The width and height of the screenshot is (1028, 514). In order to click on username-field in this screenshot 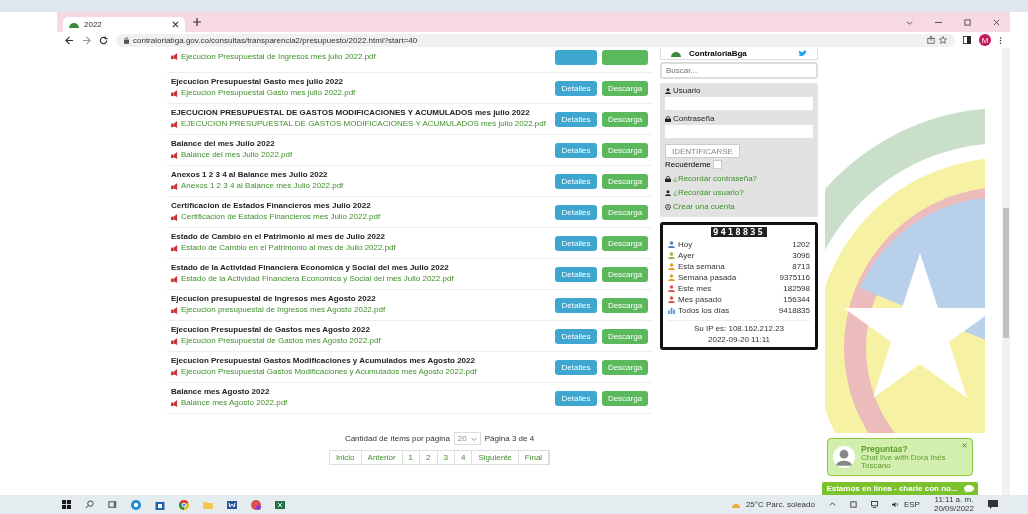, I will do `click(739, 103)`.